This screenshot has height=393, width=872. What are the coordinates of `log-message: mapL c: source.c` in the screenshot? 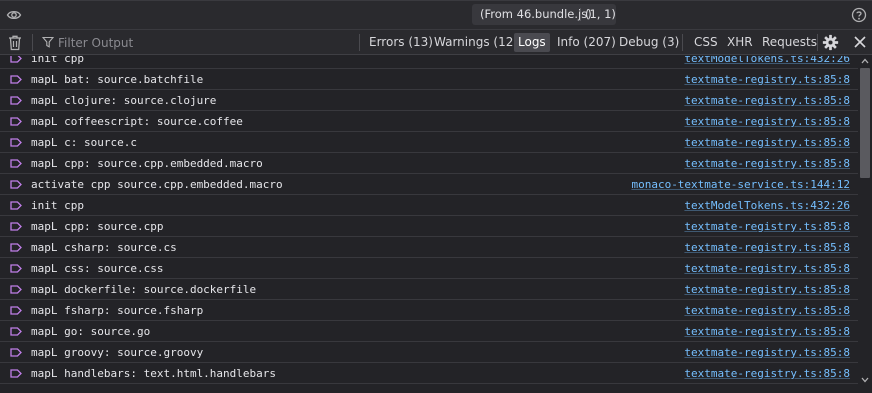 It's located at (84, 142).